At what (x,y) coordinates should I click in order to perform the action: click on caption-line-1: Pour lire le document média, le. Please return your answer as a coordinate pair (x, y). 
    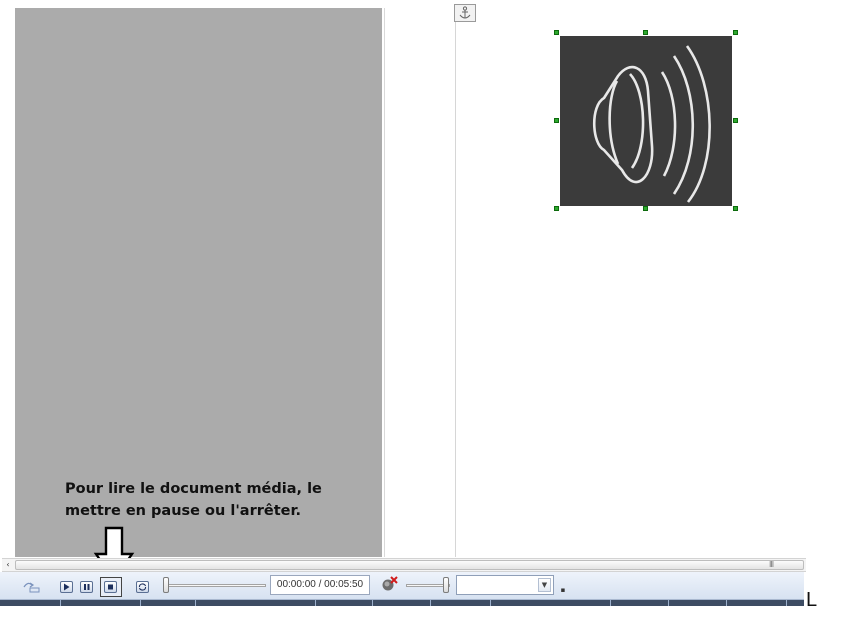
    Looking at the image, I should click on (193, 489).